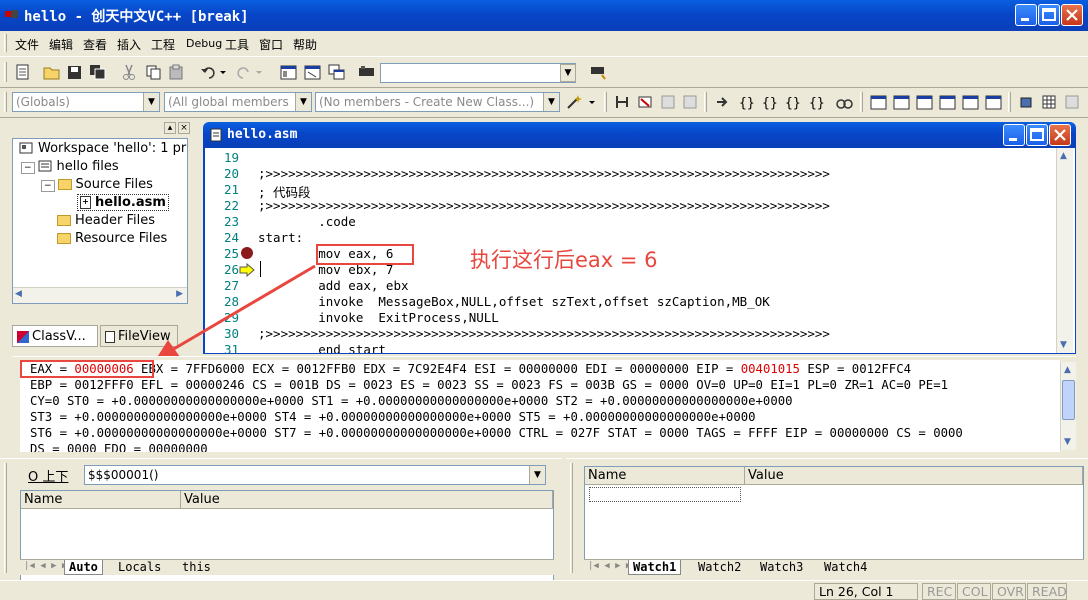 The image size is (1088, 600). What do you see at coordinates (98, 72) in the screenshot?
I see `save-all-icon` at bounding box center [98, 72].